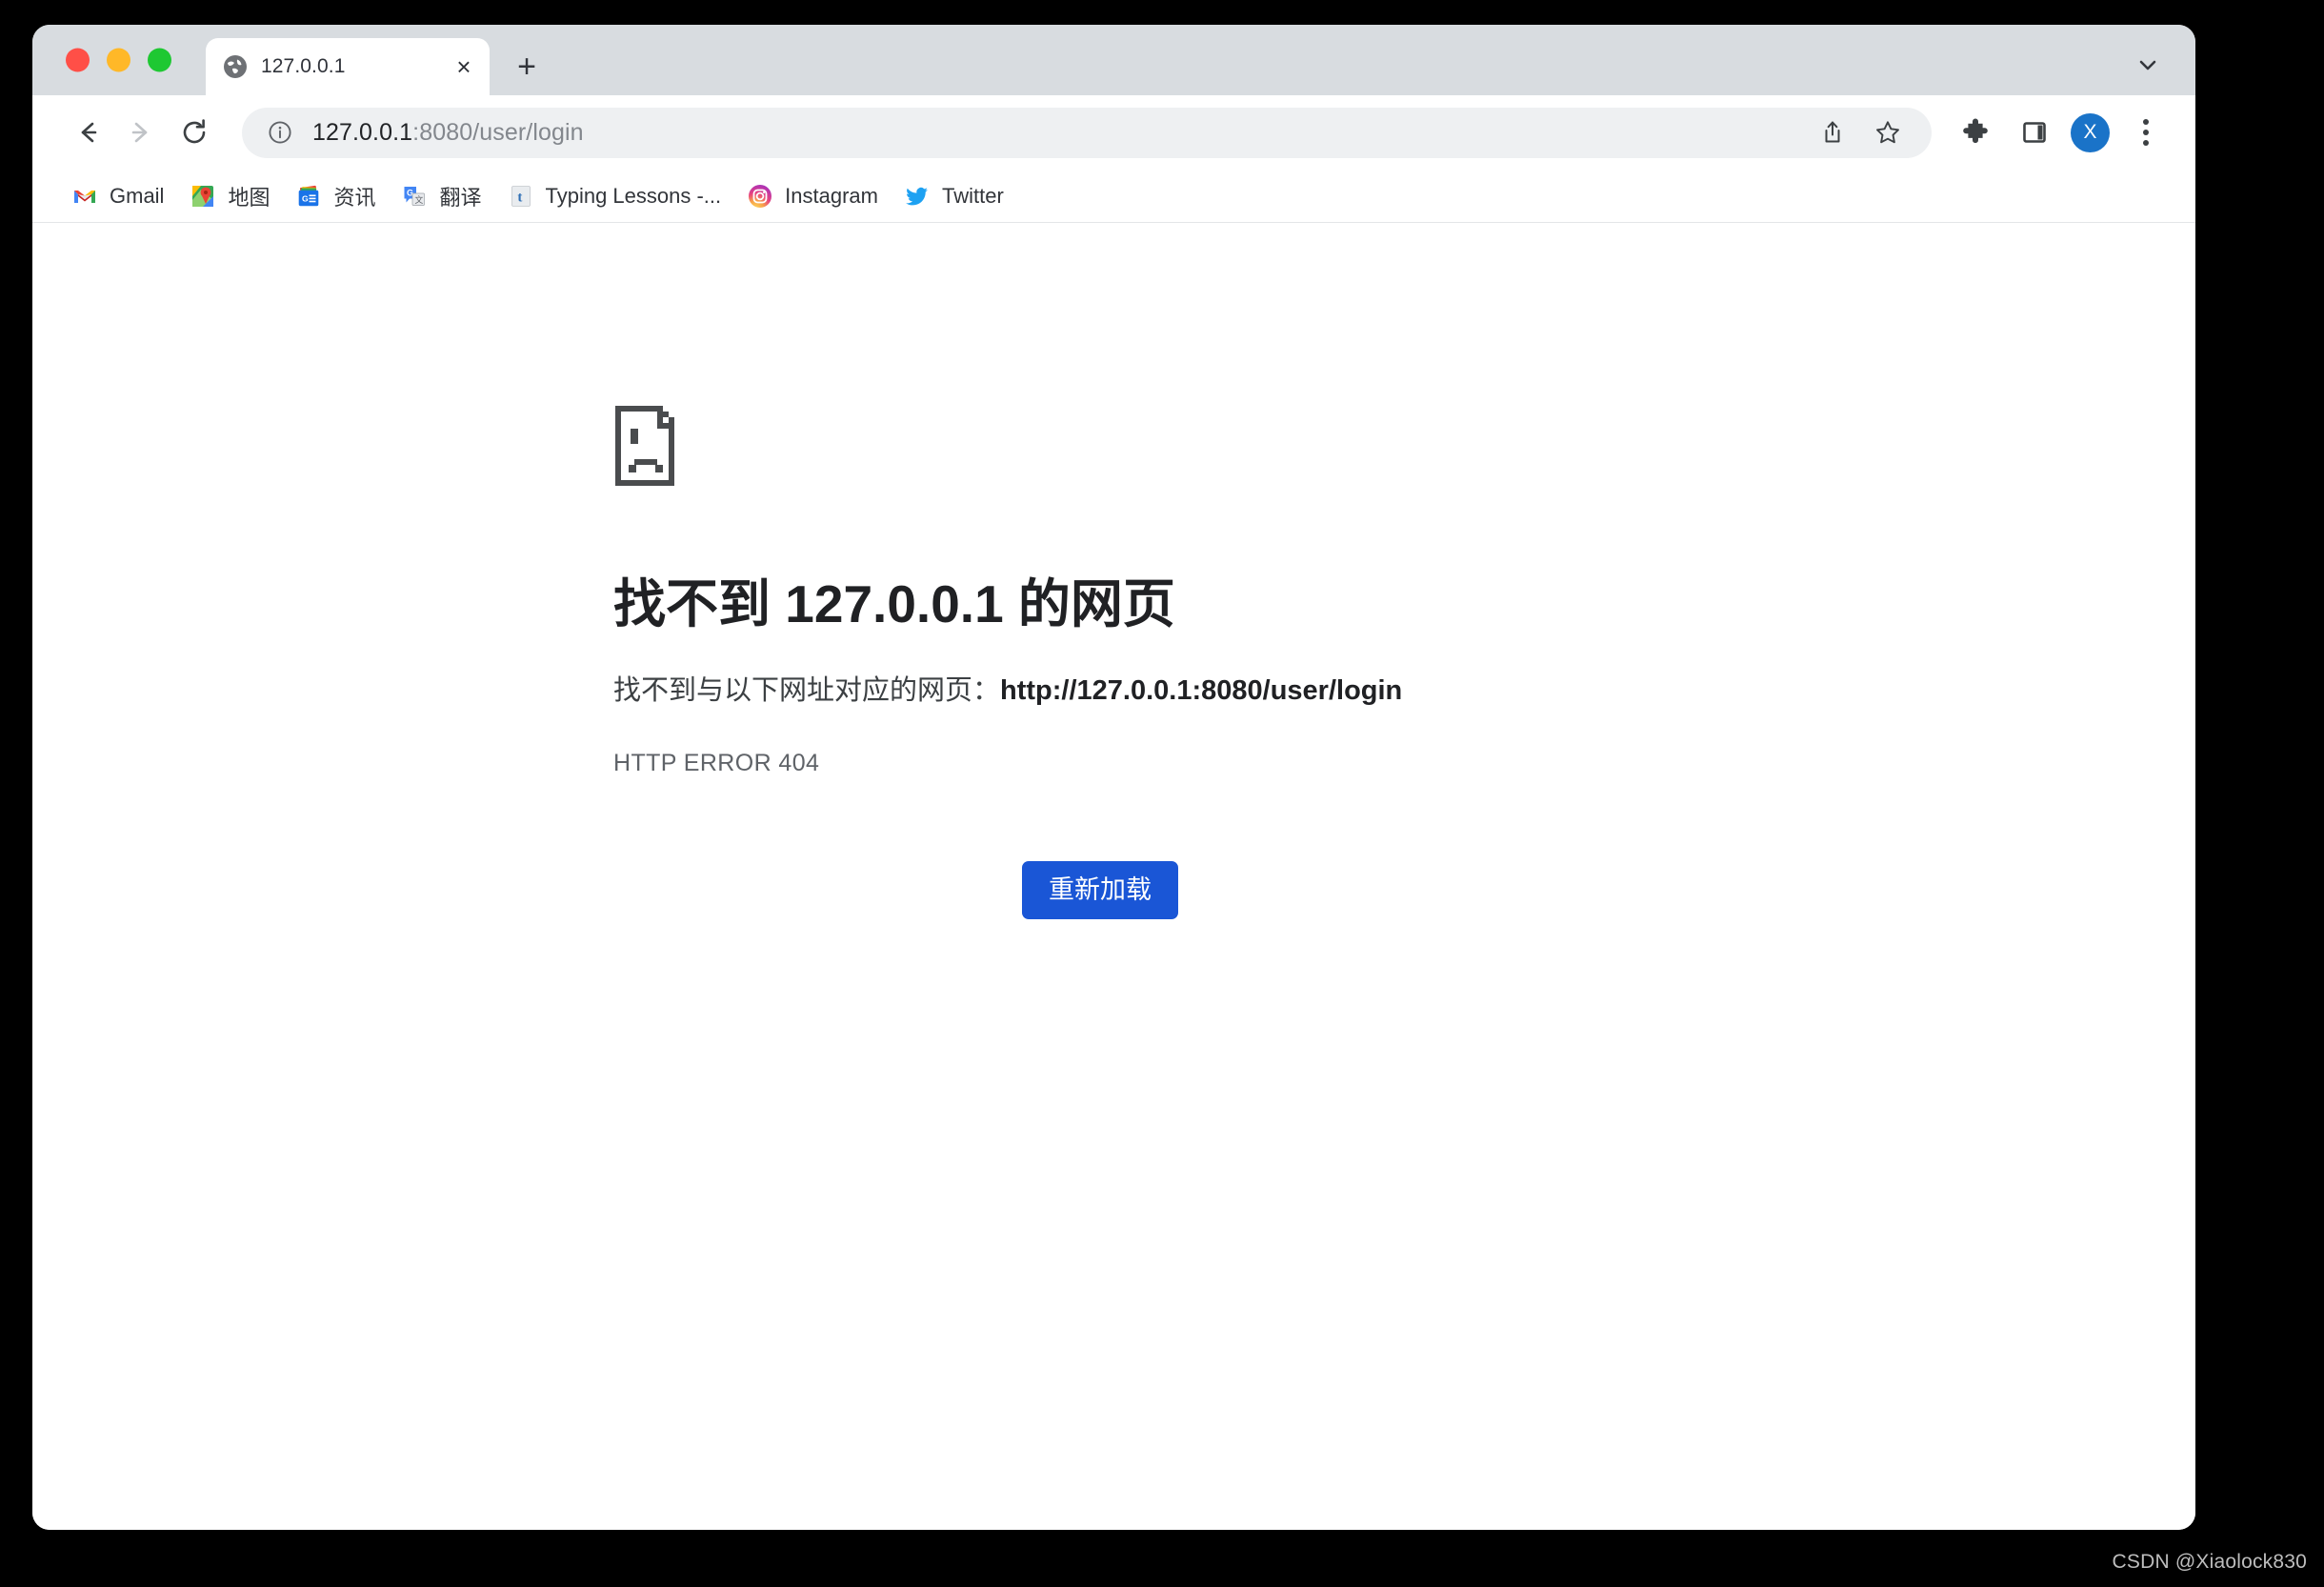 The height and width of the screenshot is (1587, 2324). I want to click on bookmark-news: G 资讯, so click(336, 196).